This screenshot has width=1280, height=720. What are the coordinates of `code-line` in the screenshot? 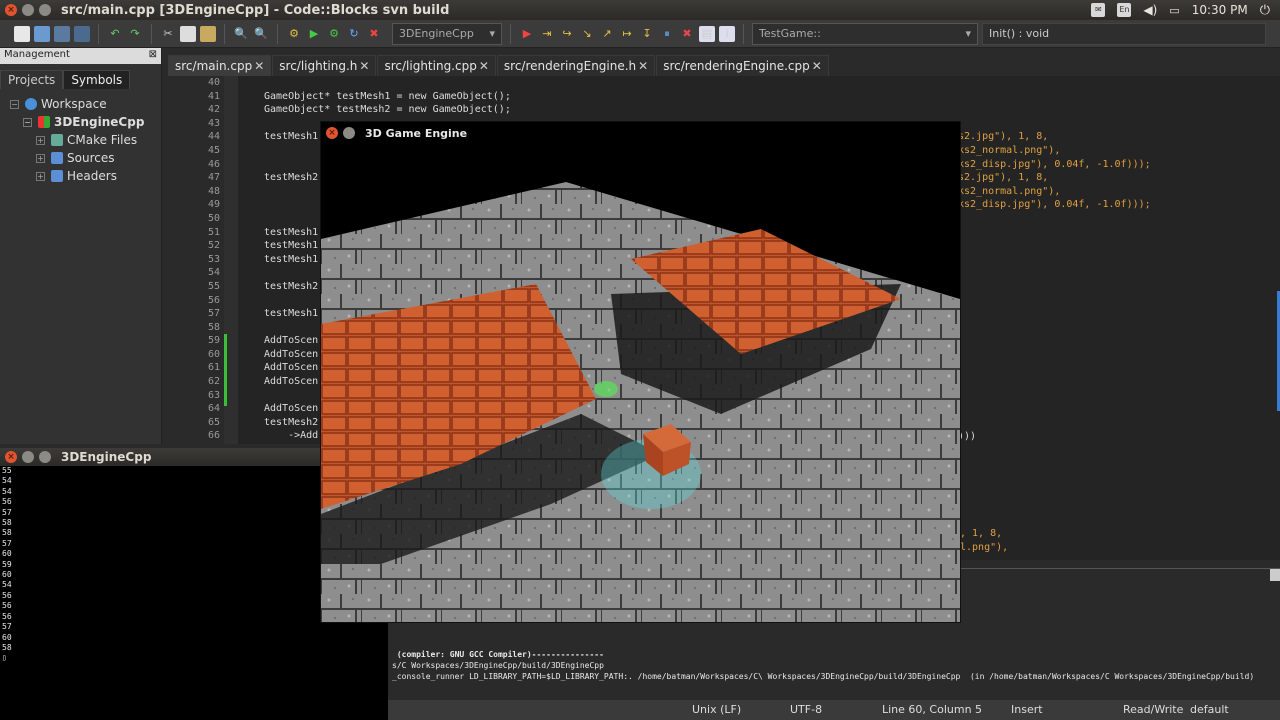 It's located at (387, 83).